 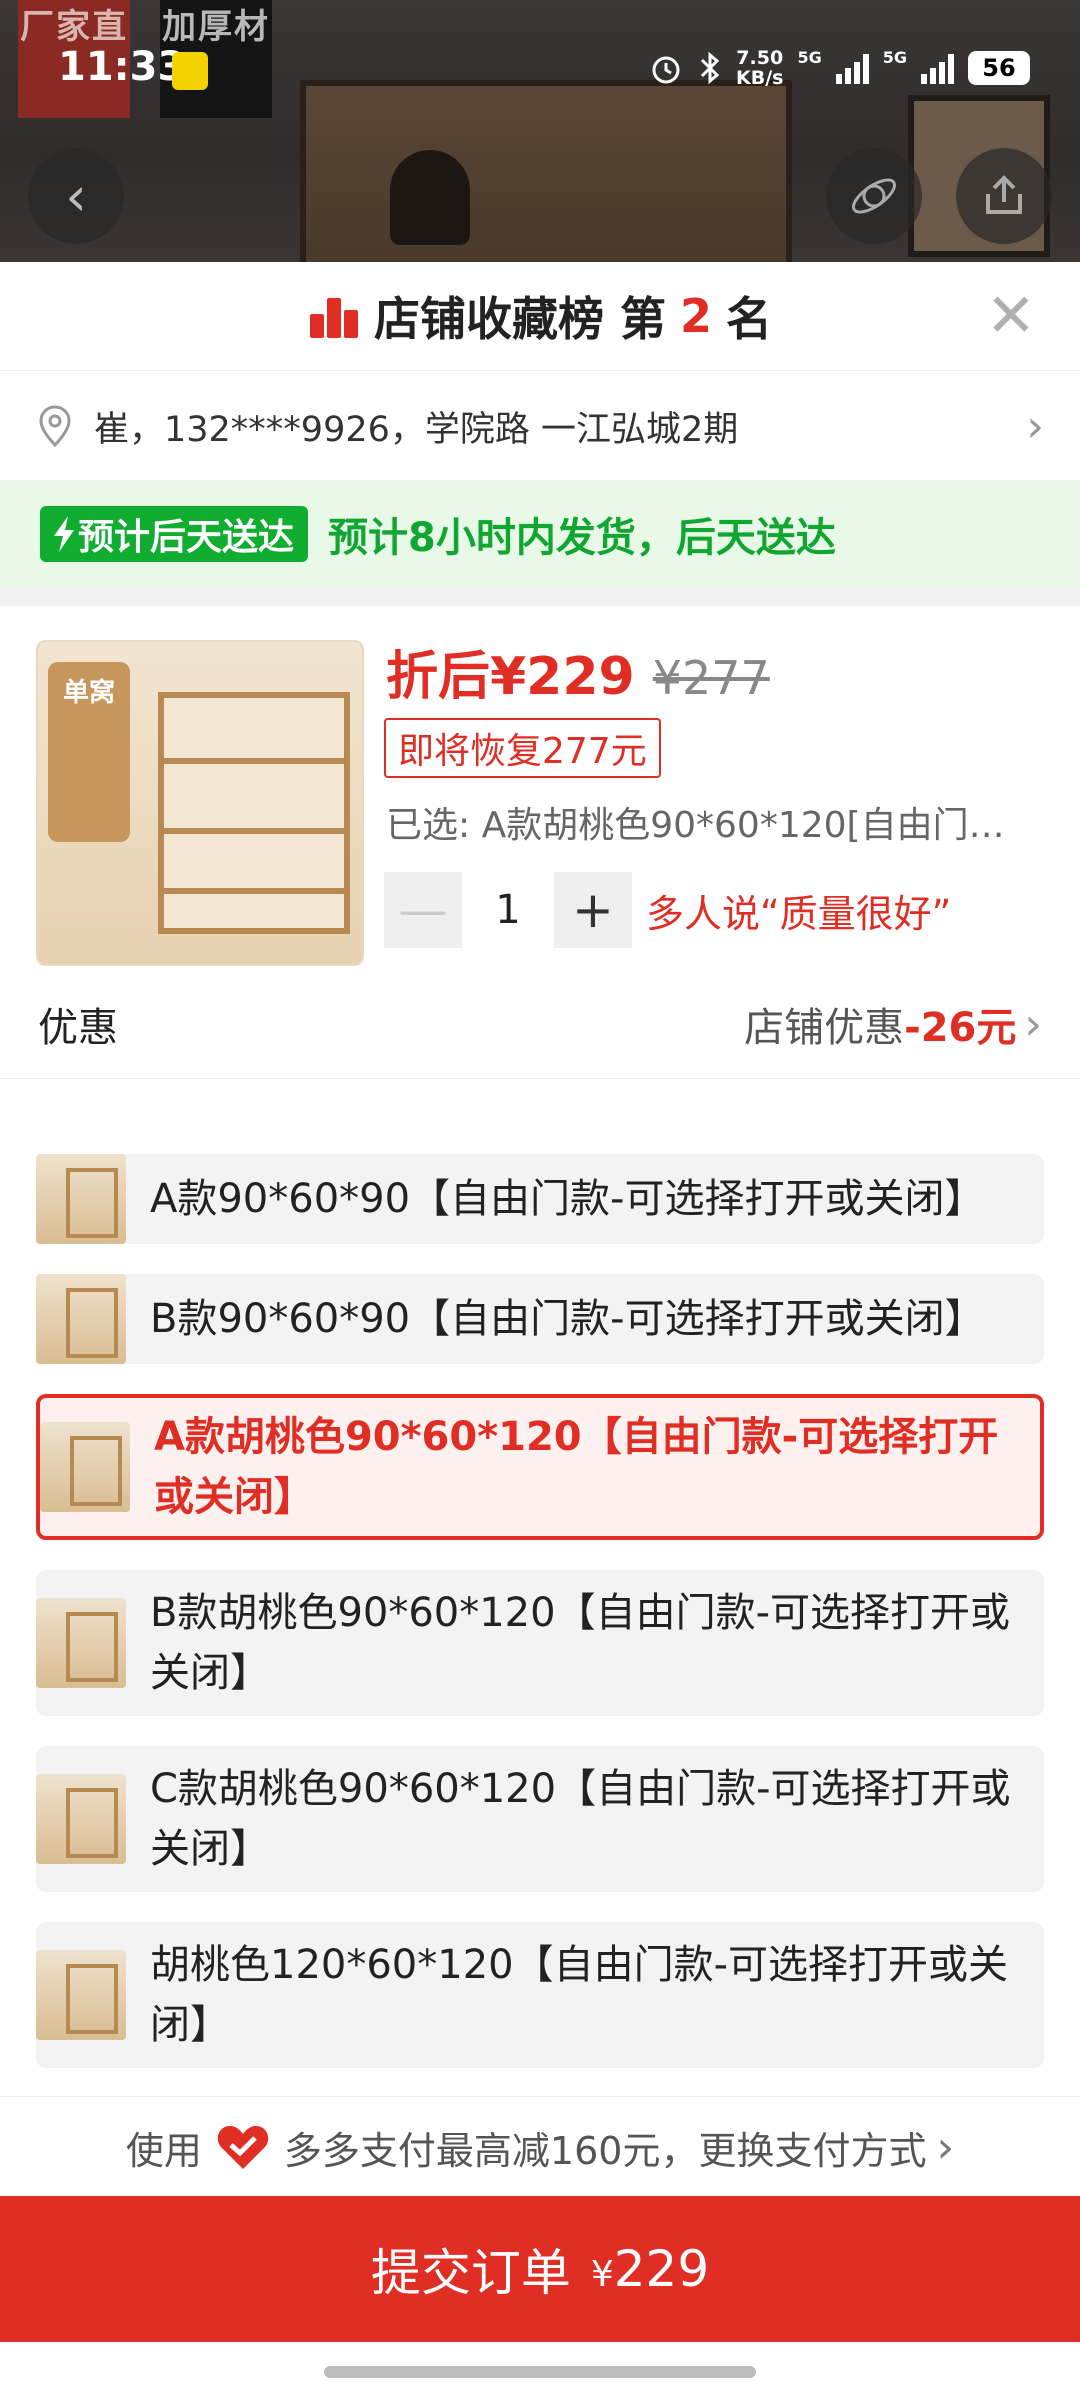 What do you see at coordinates (960, 1028) in the screenshot?
I see `store-discount-amount: -26元` at bounding box center [960, 1028].